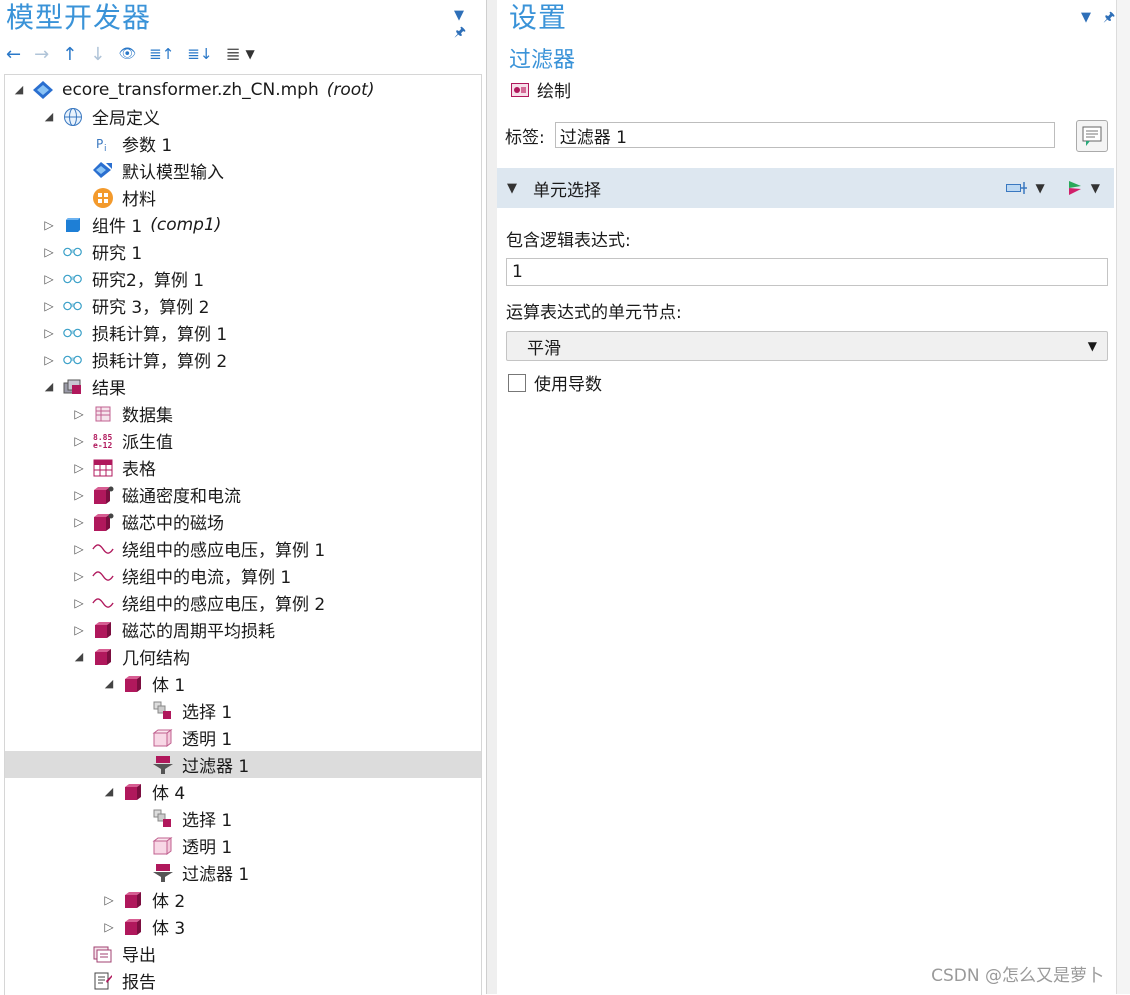  I want to click on use-derivatives-label: 使用导数, so click(568, 385).